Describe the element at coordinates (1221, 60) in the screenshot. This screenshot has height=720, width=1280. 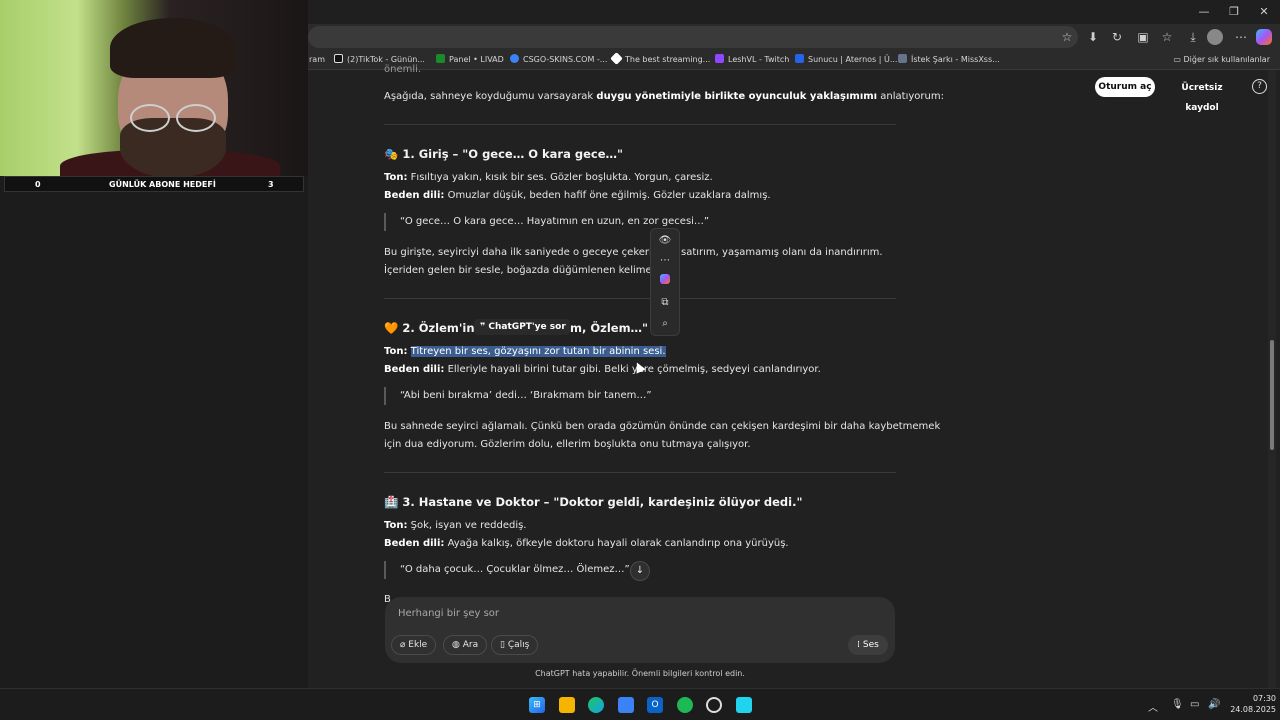
I see `other-bookmarks: ▭ Diğer sık kullanılanlar` at that location.